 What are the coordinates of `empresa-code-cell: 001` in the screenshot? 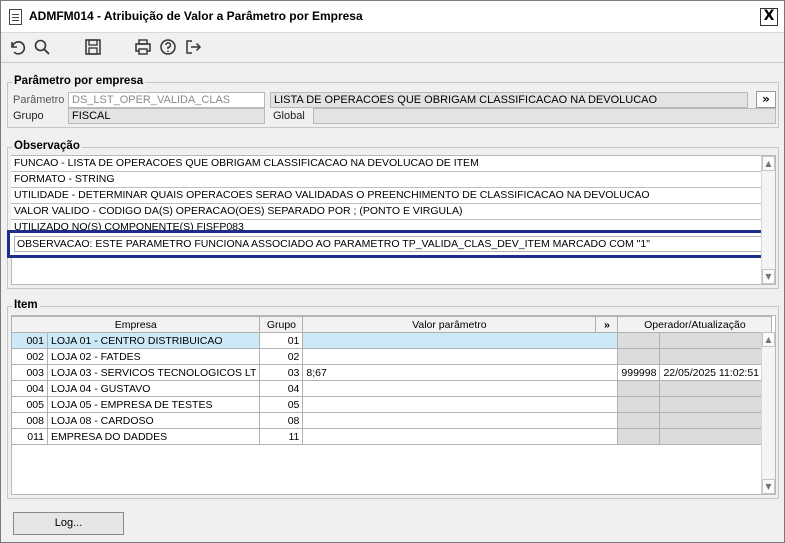 It's located at (29, 340).